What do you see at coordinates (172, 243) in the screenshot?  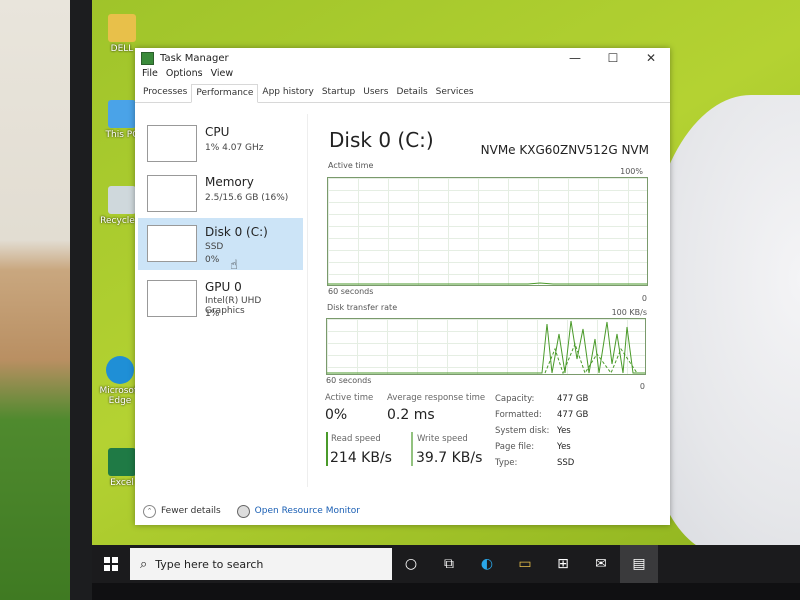 I see `disk-mini-graph` at bounding box center [172, 243].